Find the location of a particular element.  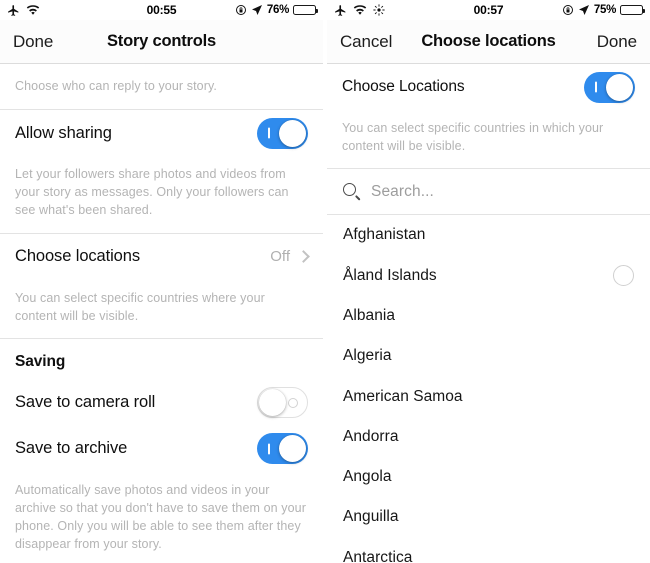

allow-sharing-row: Allow sharing is located at coordinates (161, 133).